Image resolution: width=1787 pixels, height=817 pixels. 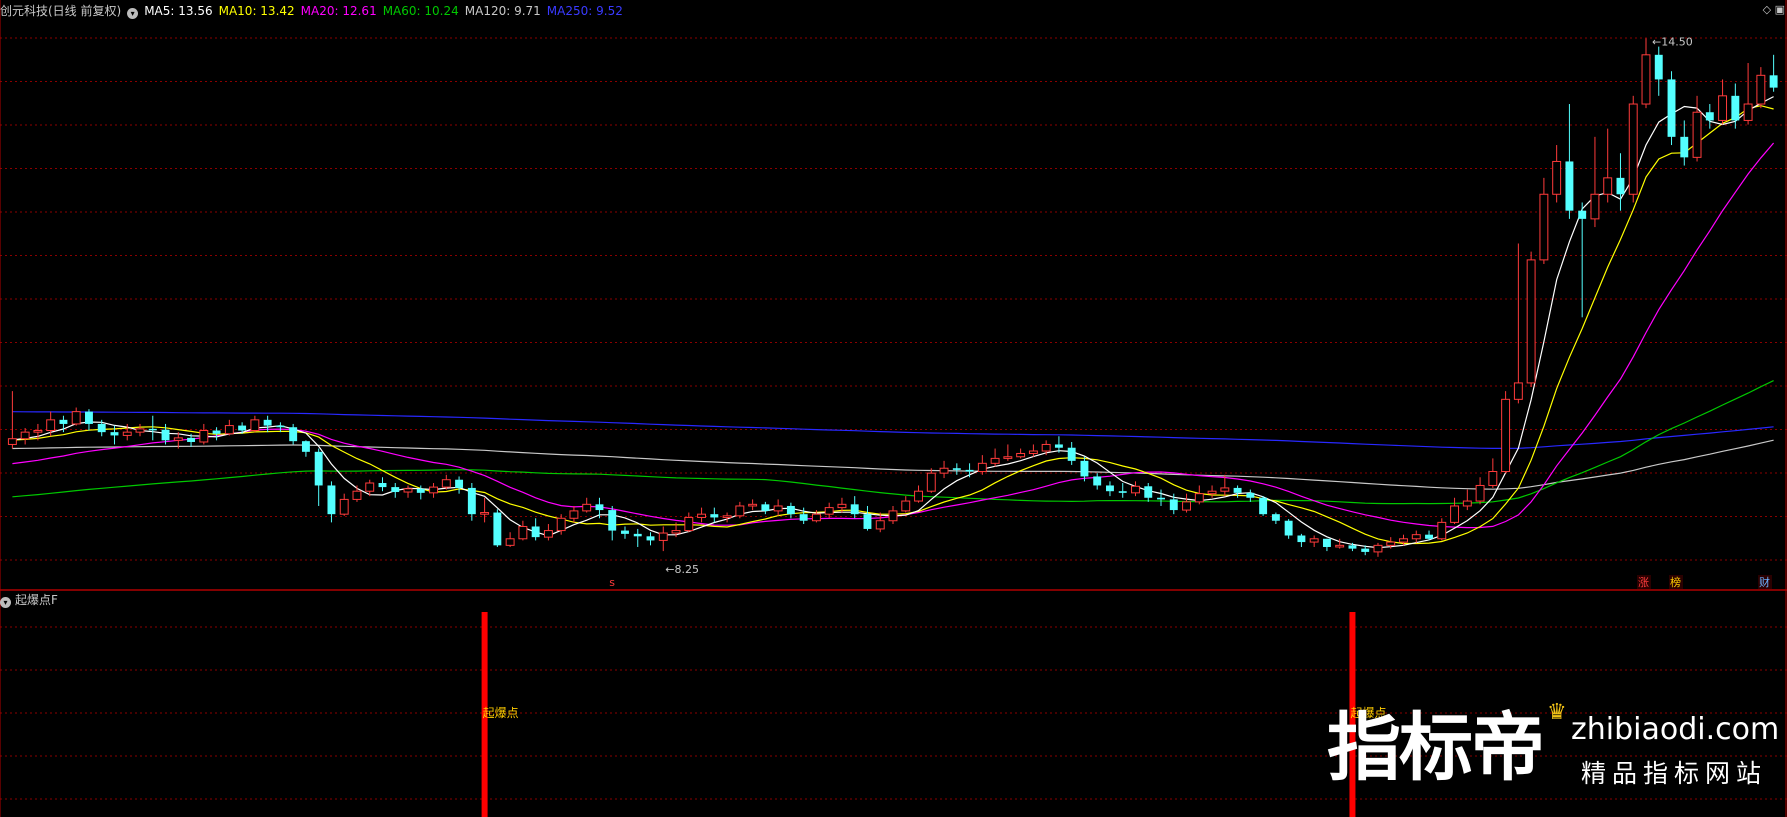 What do you see at coordinates (502, 11) in the screenshot?
I see `ma120-label: MA120: 9.71` at bounding box center [502, 11].